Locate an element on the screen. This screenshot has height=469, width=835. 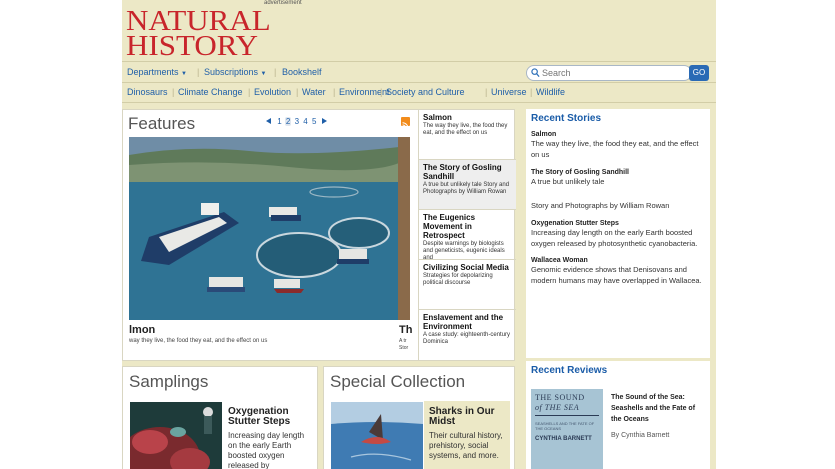
recent-story-desc: A true but unlikely tale is located at coordinates (568, 181).